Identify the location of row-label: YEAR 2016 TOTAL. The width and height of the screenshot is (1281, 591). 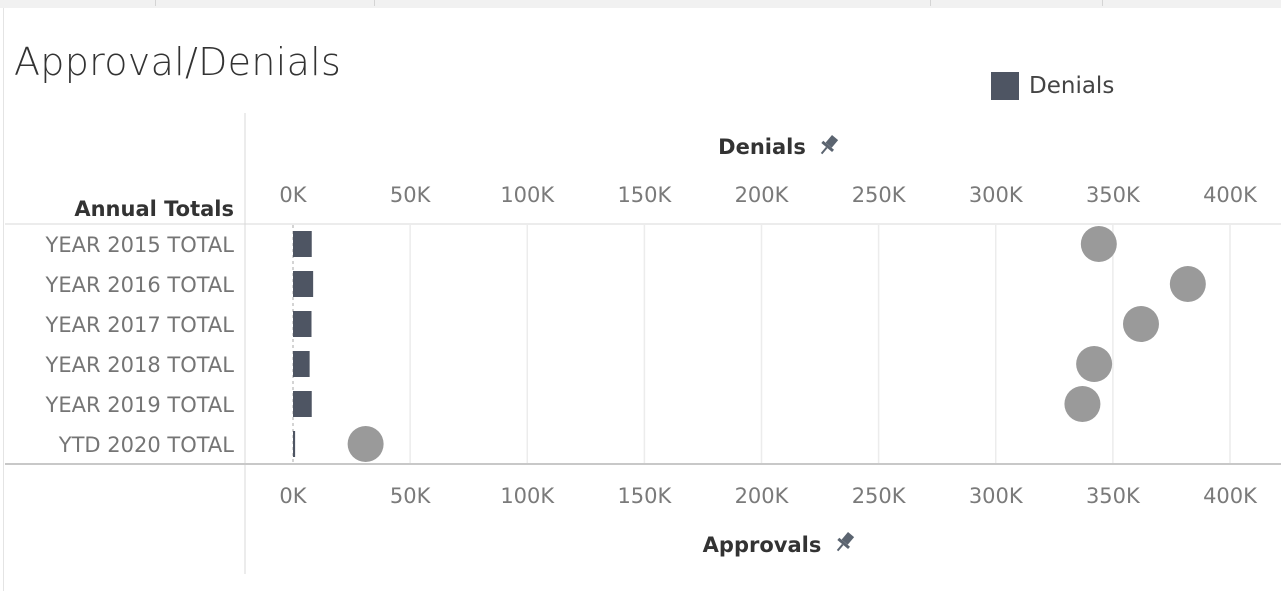
(140, 285).